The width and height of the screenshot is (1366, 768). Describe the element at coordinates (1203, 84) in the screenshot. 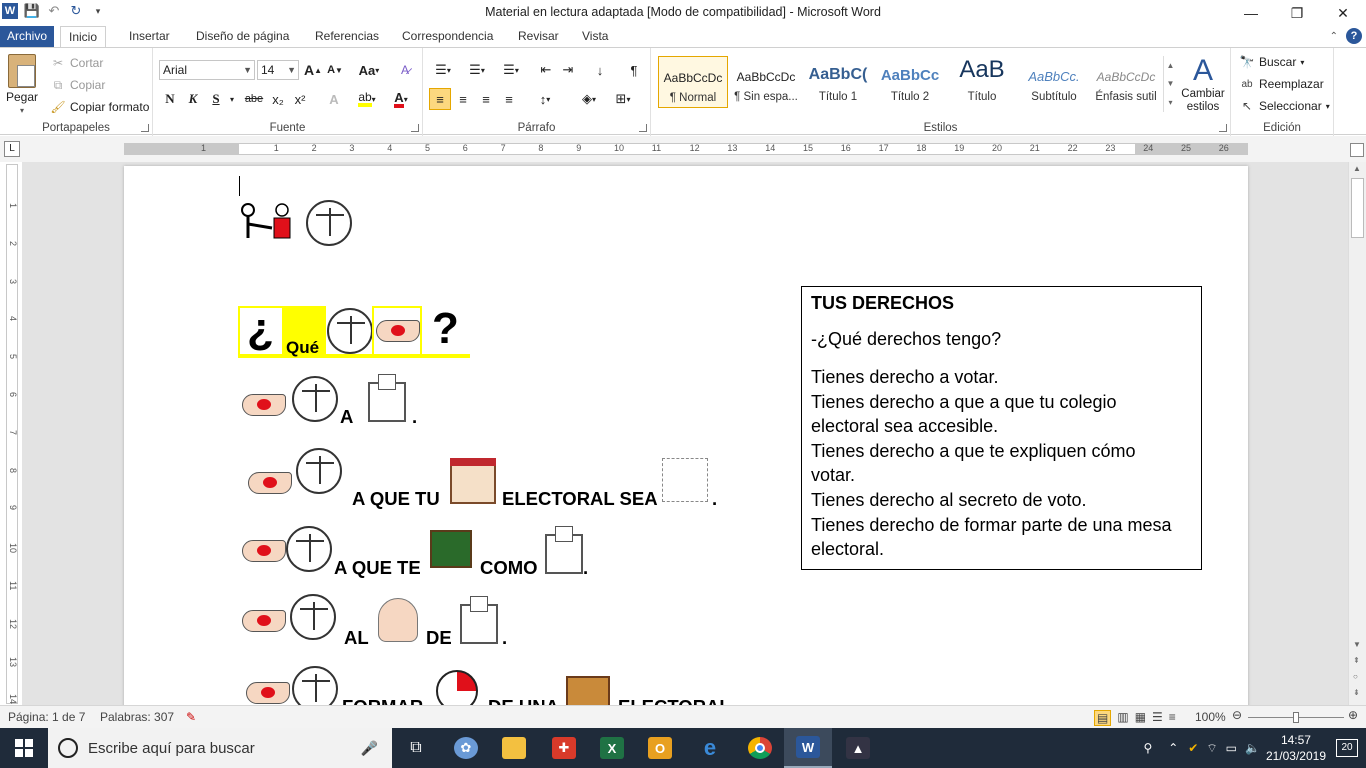

I see `change-styles-button: A Cambiar estilos` at that location.